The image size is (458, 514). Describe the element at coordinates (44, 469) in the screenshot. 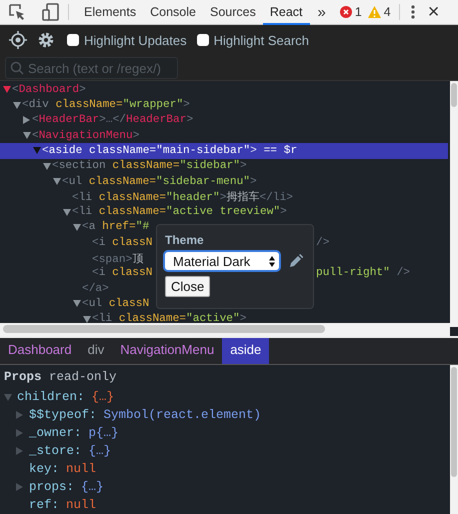

I see `prop-name: key:` at that location.